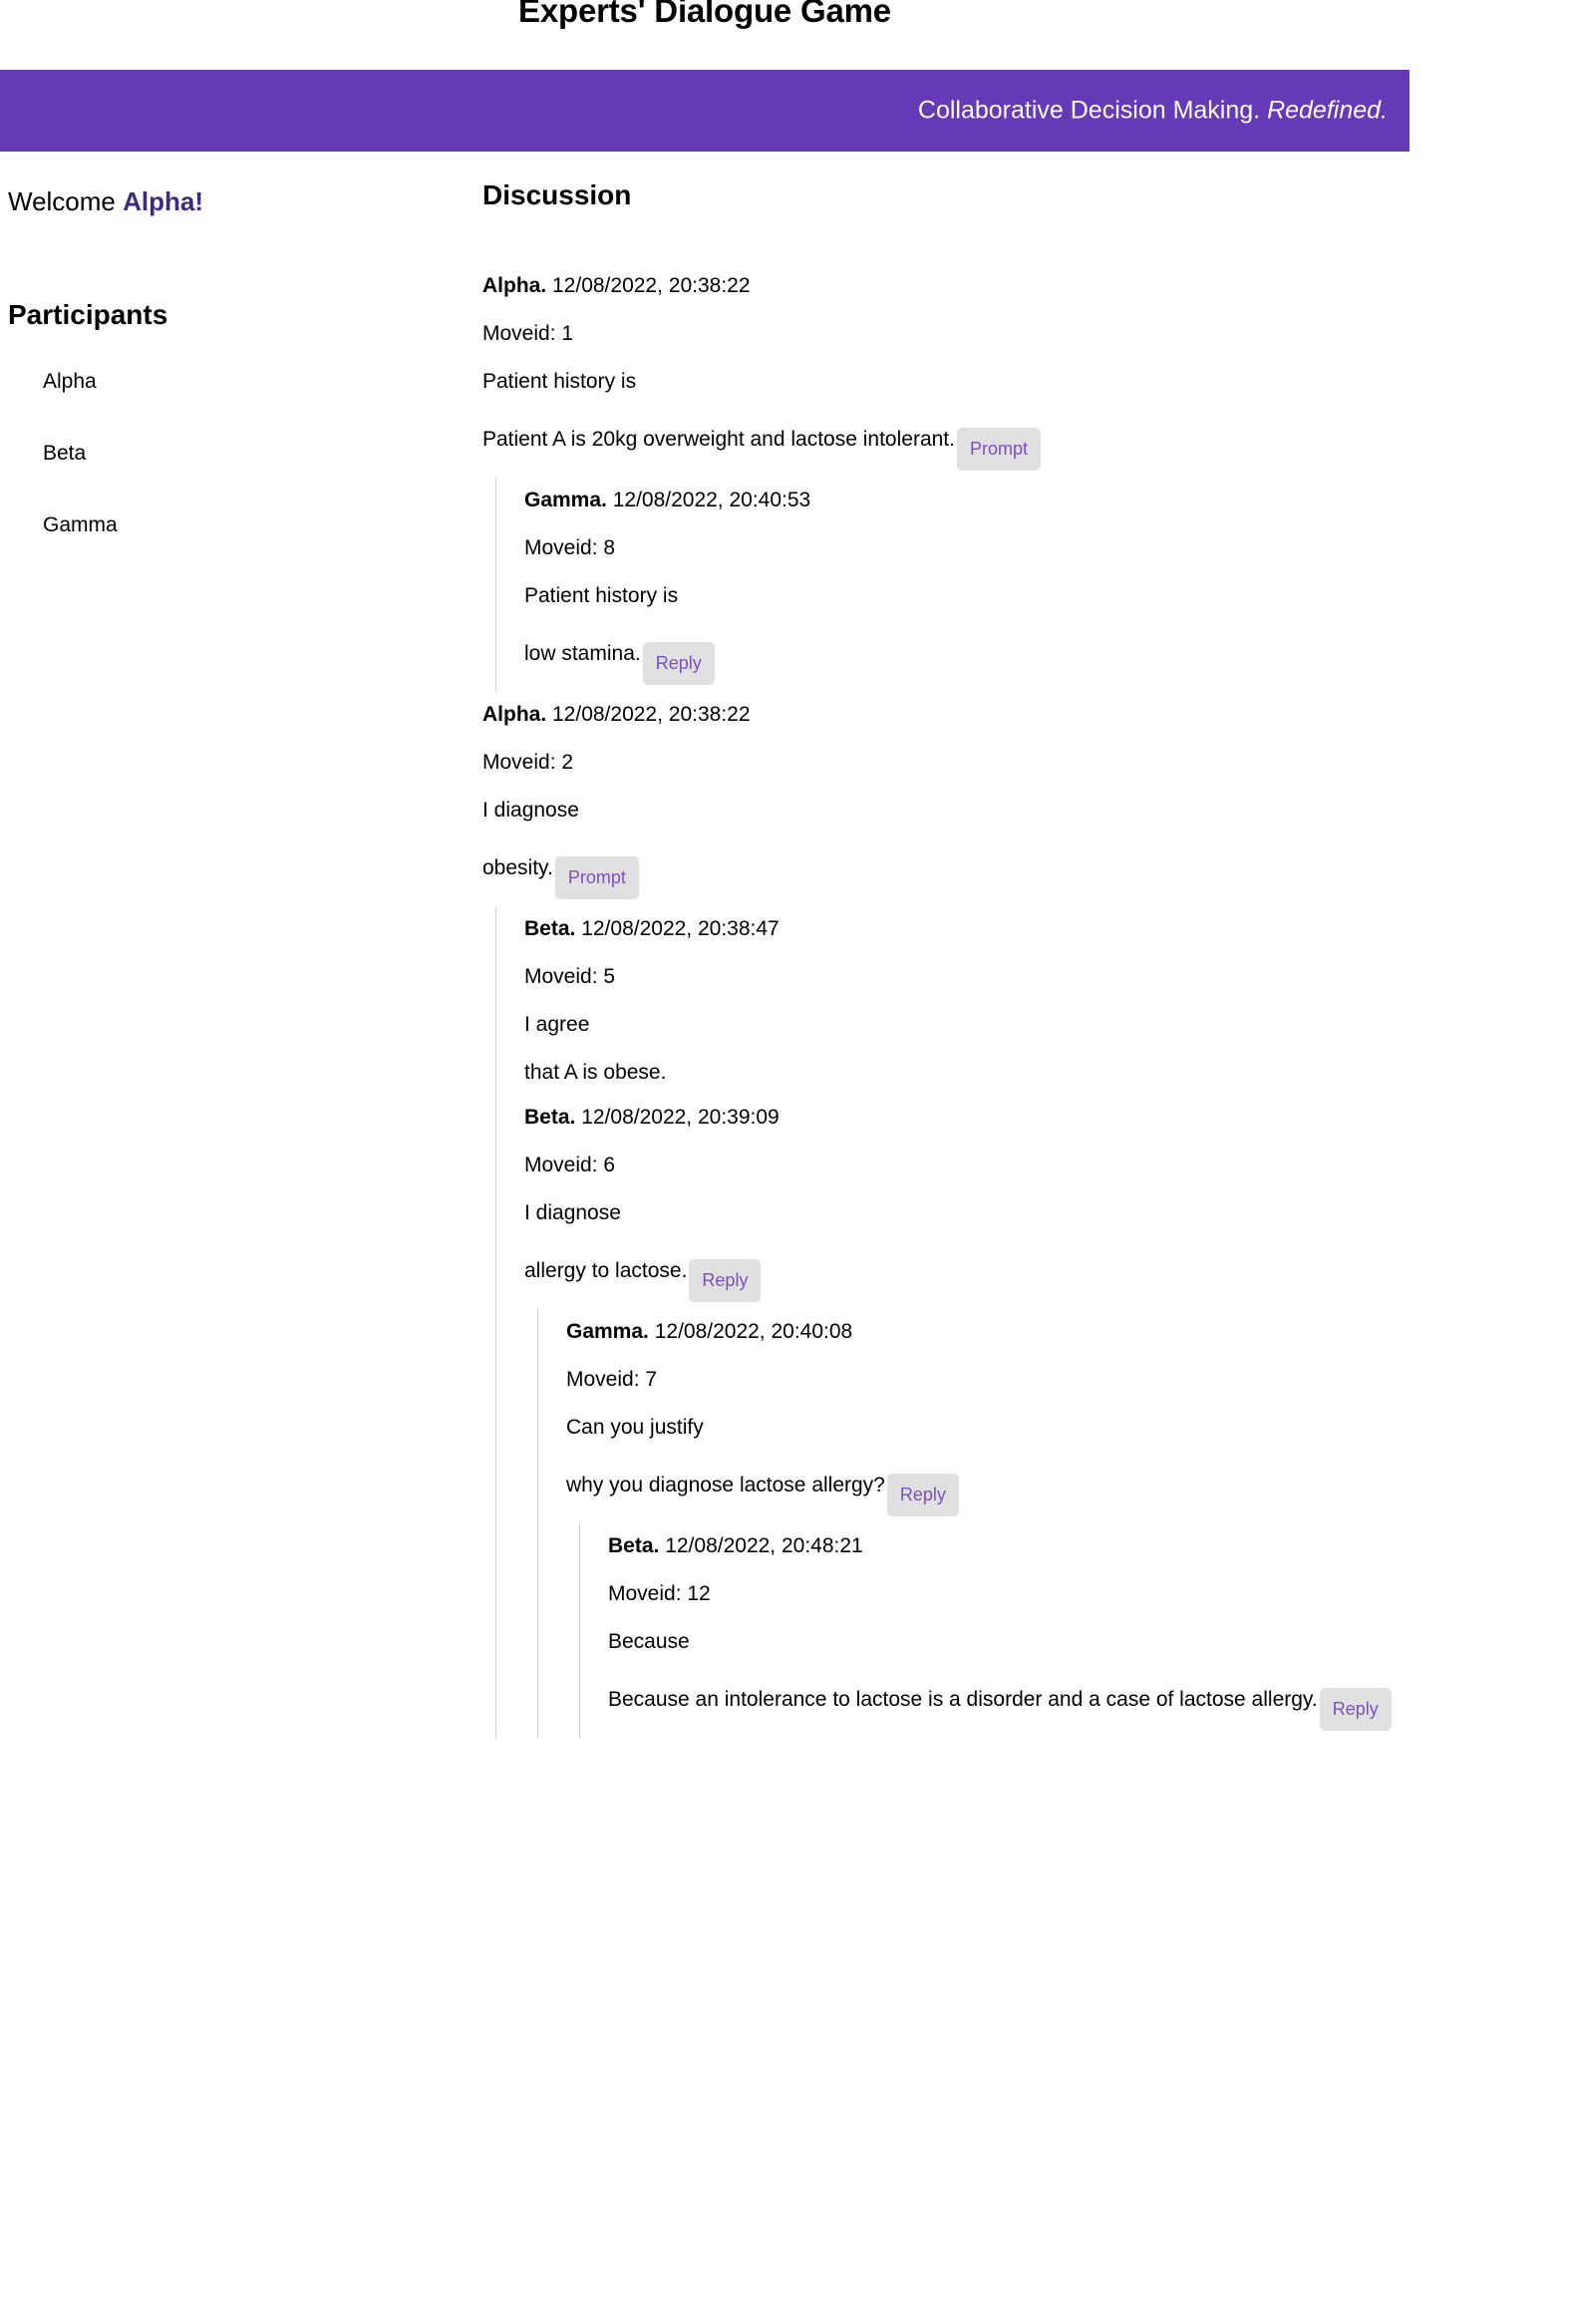 This screenshot has width=1569, height=2324. I want to click on message-moveid: Moveid: 8, so click(570, 547).